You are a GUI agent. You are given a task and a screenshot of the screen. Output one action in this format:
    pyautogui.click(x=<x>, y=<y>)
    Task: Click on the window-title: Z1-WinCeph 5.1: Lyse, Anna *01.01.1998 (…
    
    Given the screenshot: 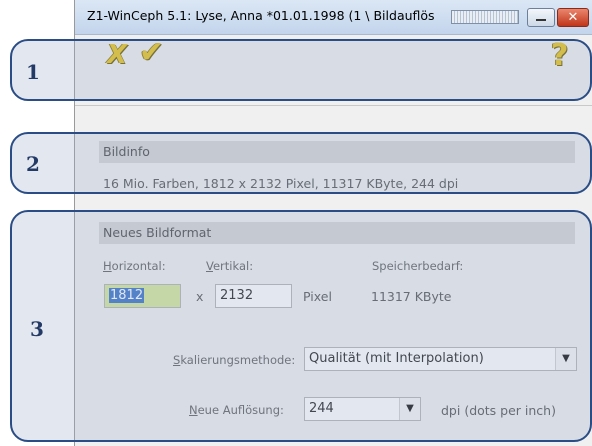 What is the action you would take?
    pyautogui.click(x=261, y=15)
    